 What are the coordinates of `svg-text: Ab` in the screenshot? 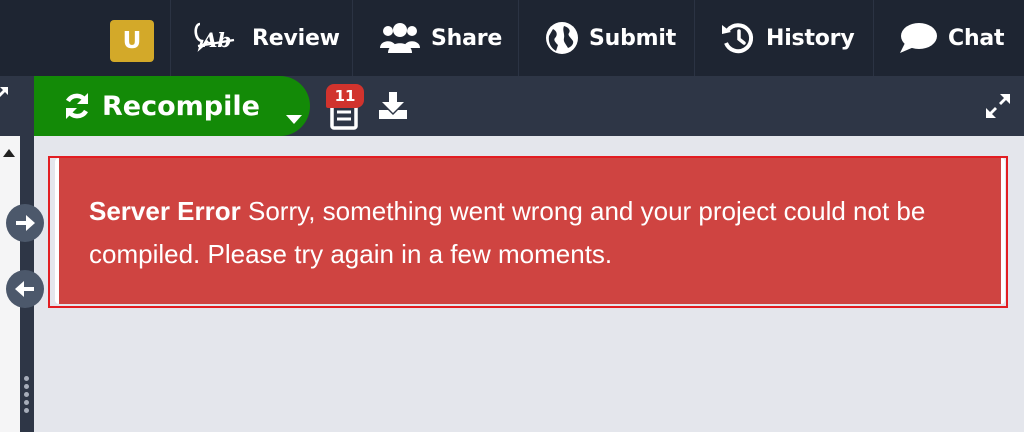 It's located at (215, 40).